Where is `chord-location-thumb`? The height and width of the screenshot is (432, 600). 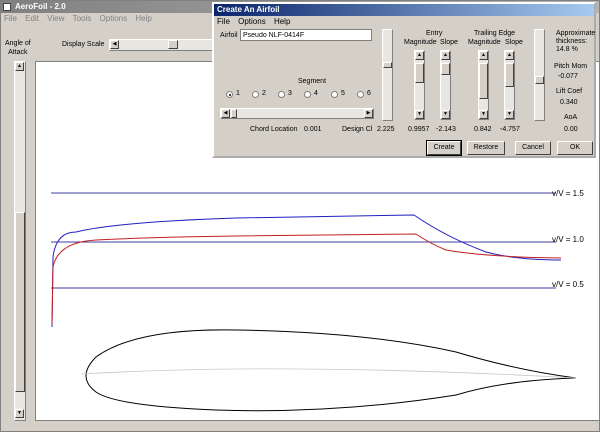
chord-location-thumb is located at coordinates (234, 113).